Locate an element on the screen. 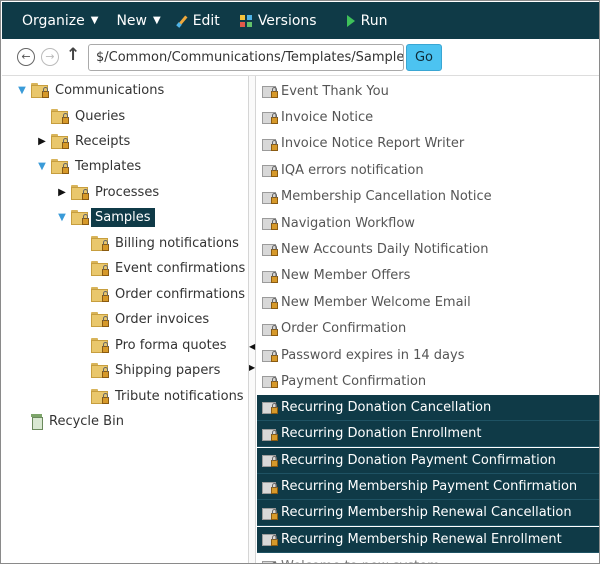 This screenshot has height=564, width=600. list-item: Recurring Donation Enrollment is located at coordinates (428, 434).